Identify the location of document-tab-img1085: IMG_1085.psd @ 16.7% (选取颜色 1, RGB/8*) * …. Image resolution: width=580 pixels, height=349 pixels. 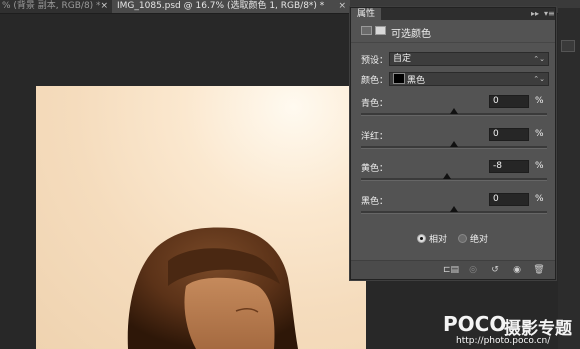
(231, 6).